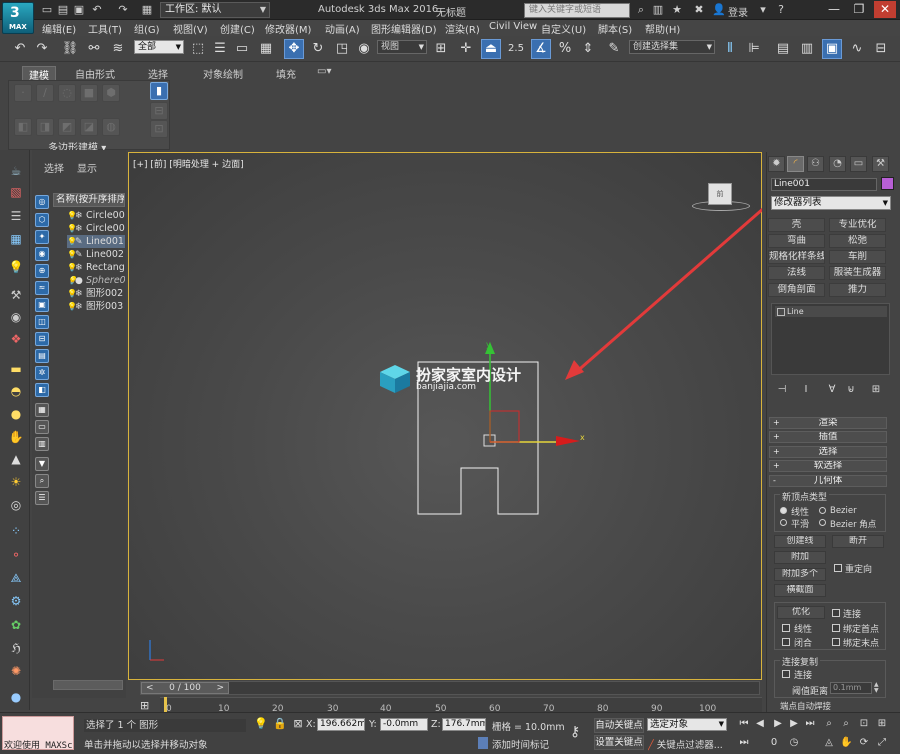  What do you see at coordinates (42, 237) in the screenshot?
I see `filter-lights-icon: ✦` at bounding box center [42, 237].